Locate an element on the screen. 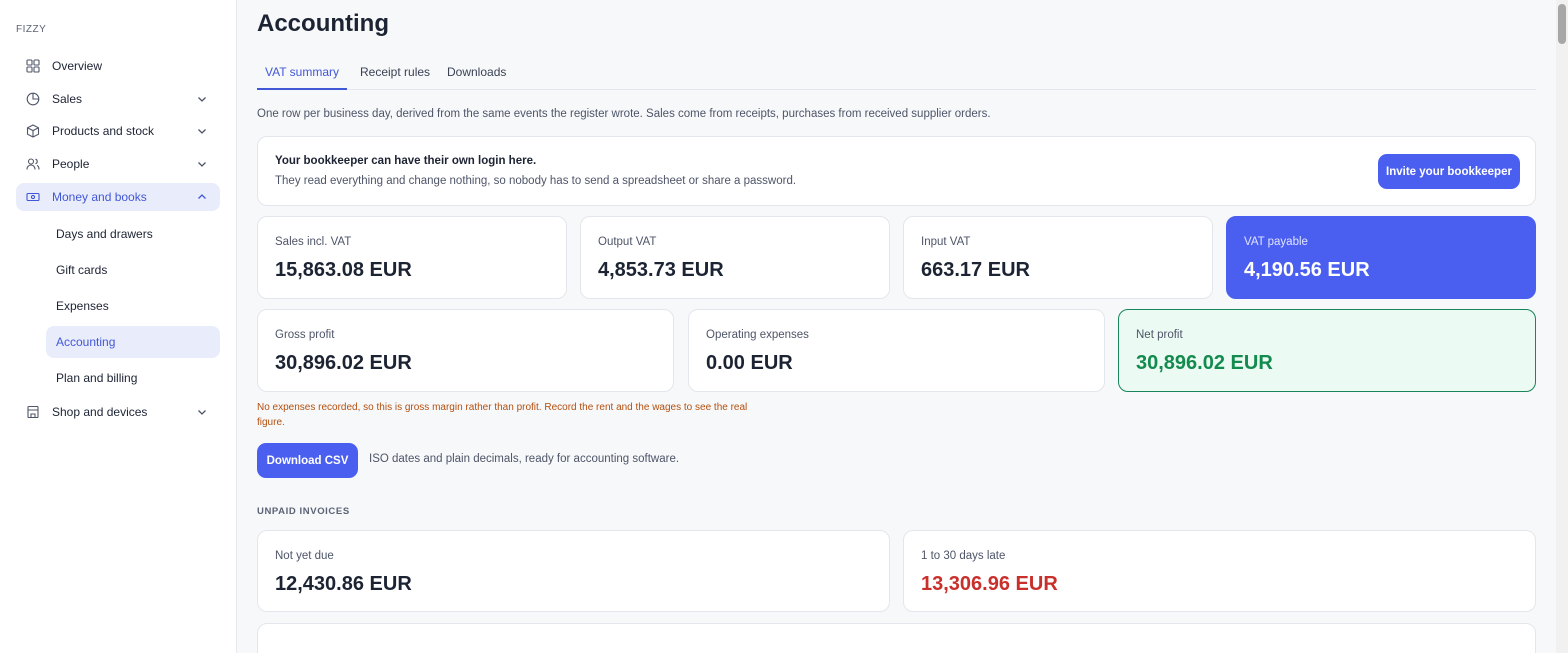  stat-label: Sales incl. VAT is located at coordinates (313, 242).